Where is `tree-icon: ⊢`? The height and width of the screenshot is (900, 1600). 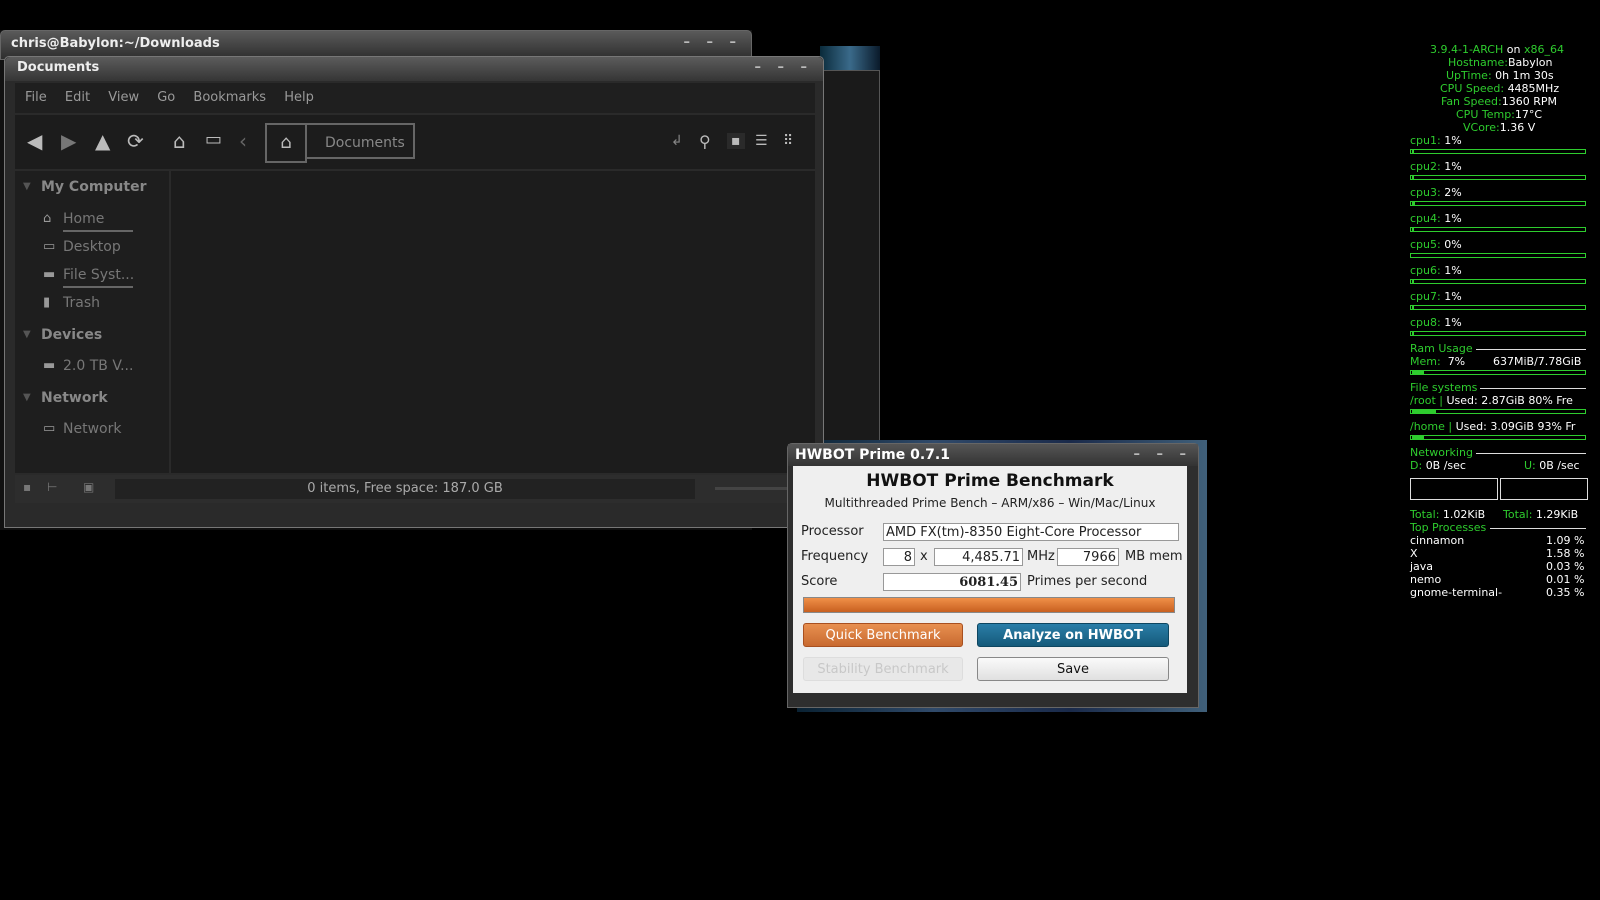
tree-icon: ⊢ is located at coordinates (52, 487).